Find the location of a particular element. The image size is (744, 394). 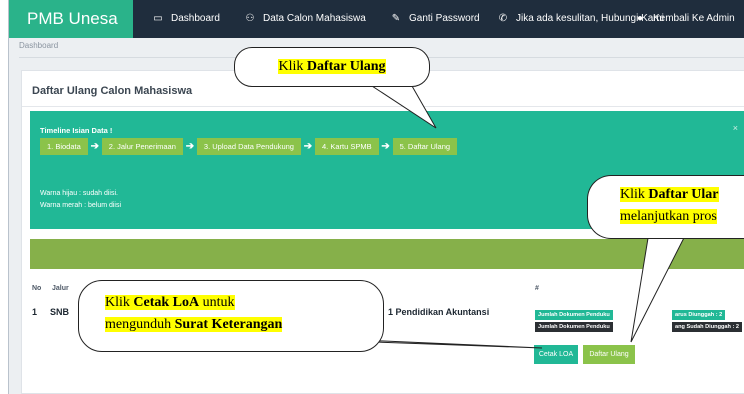

close-icon: × is located at coordinates (735, 128).